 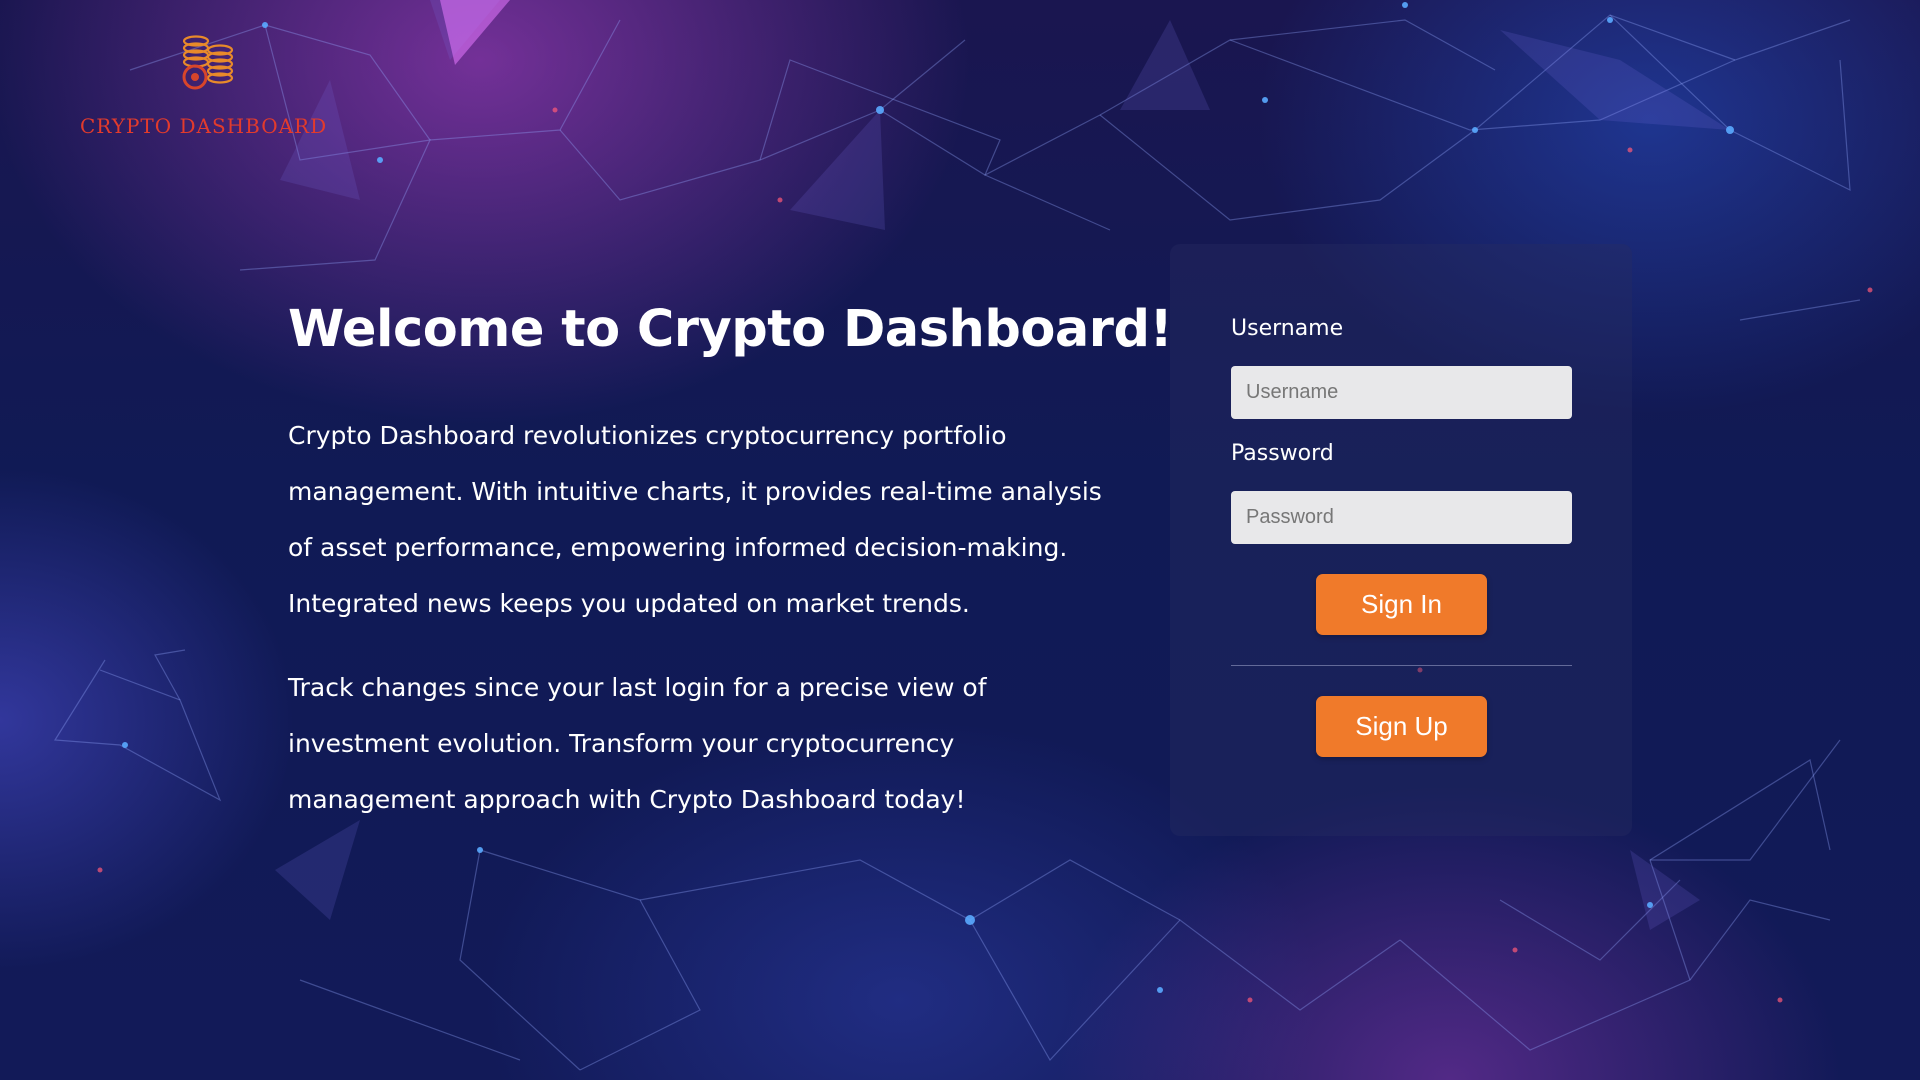 I want to click on page-title: Welcome to Crypto Dashboard!, so click(x=730, y=329).